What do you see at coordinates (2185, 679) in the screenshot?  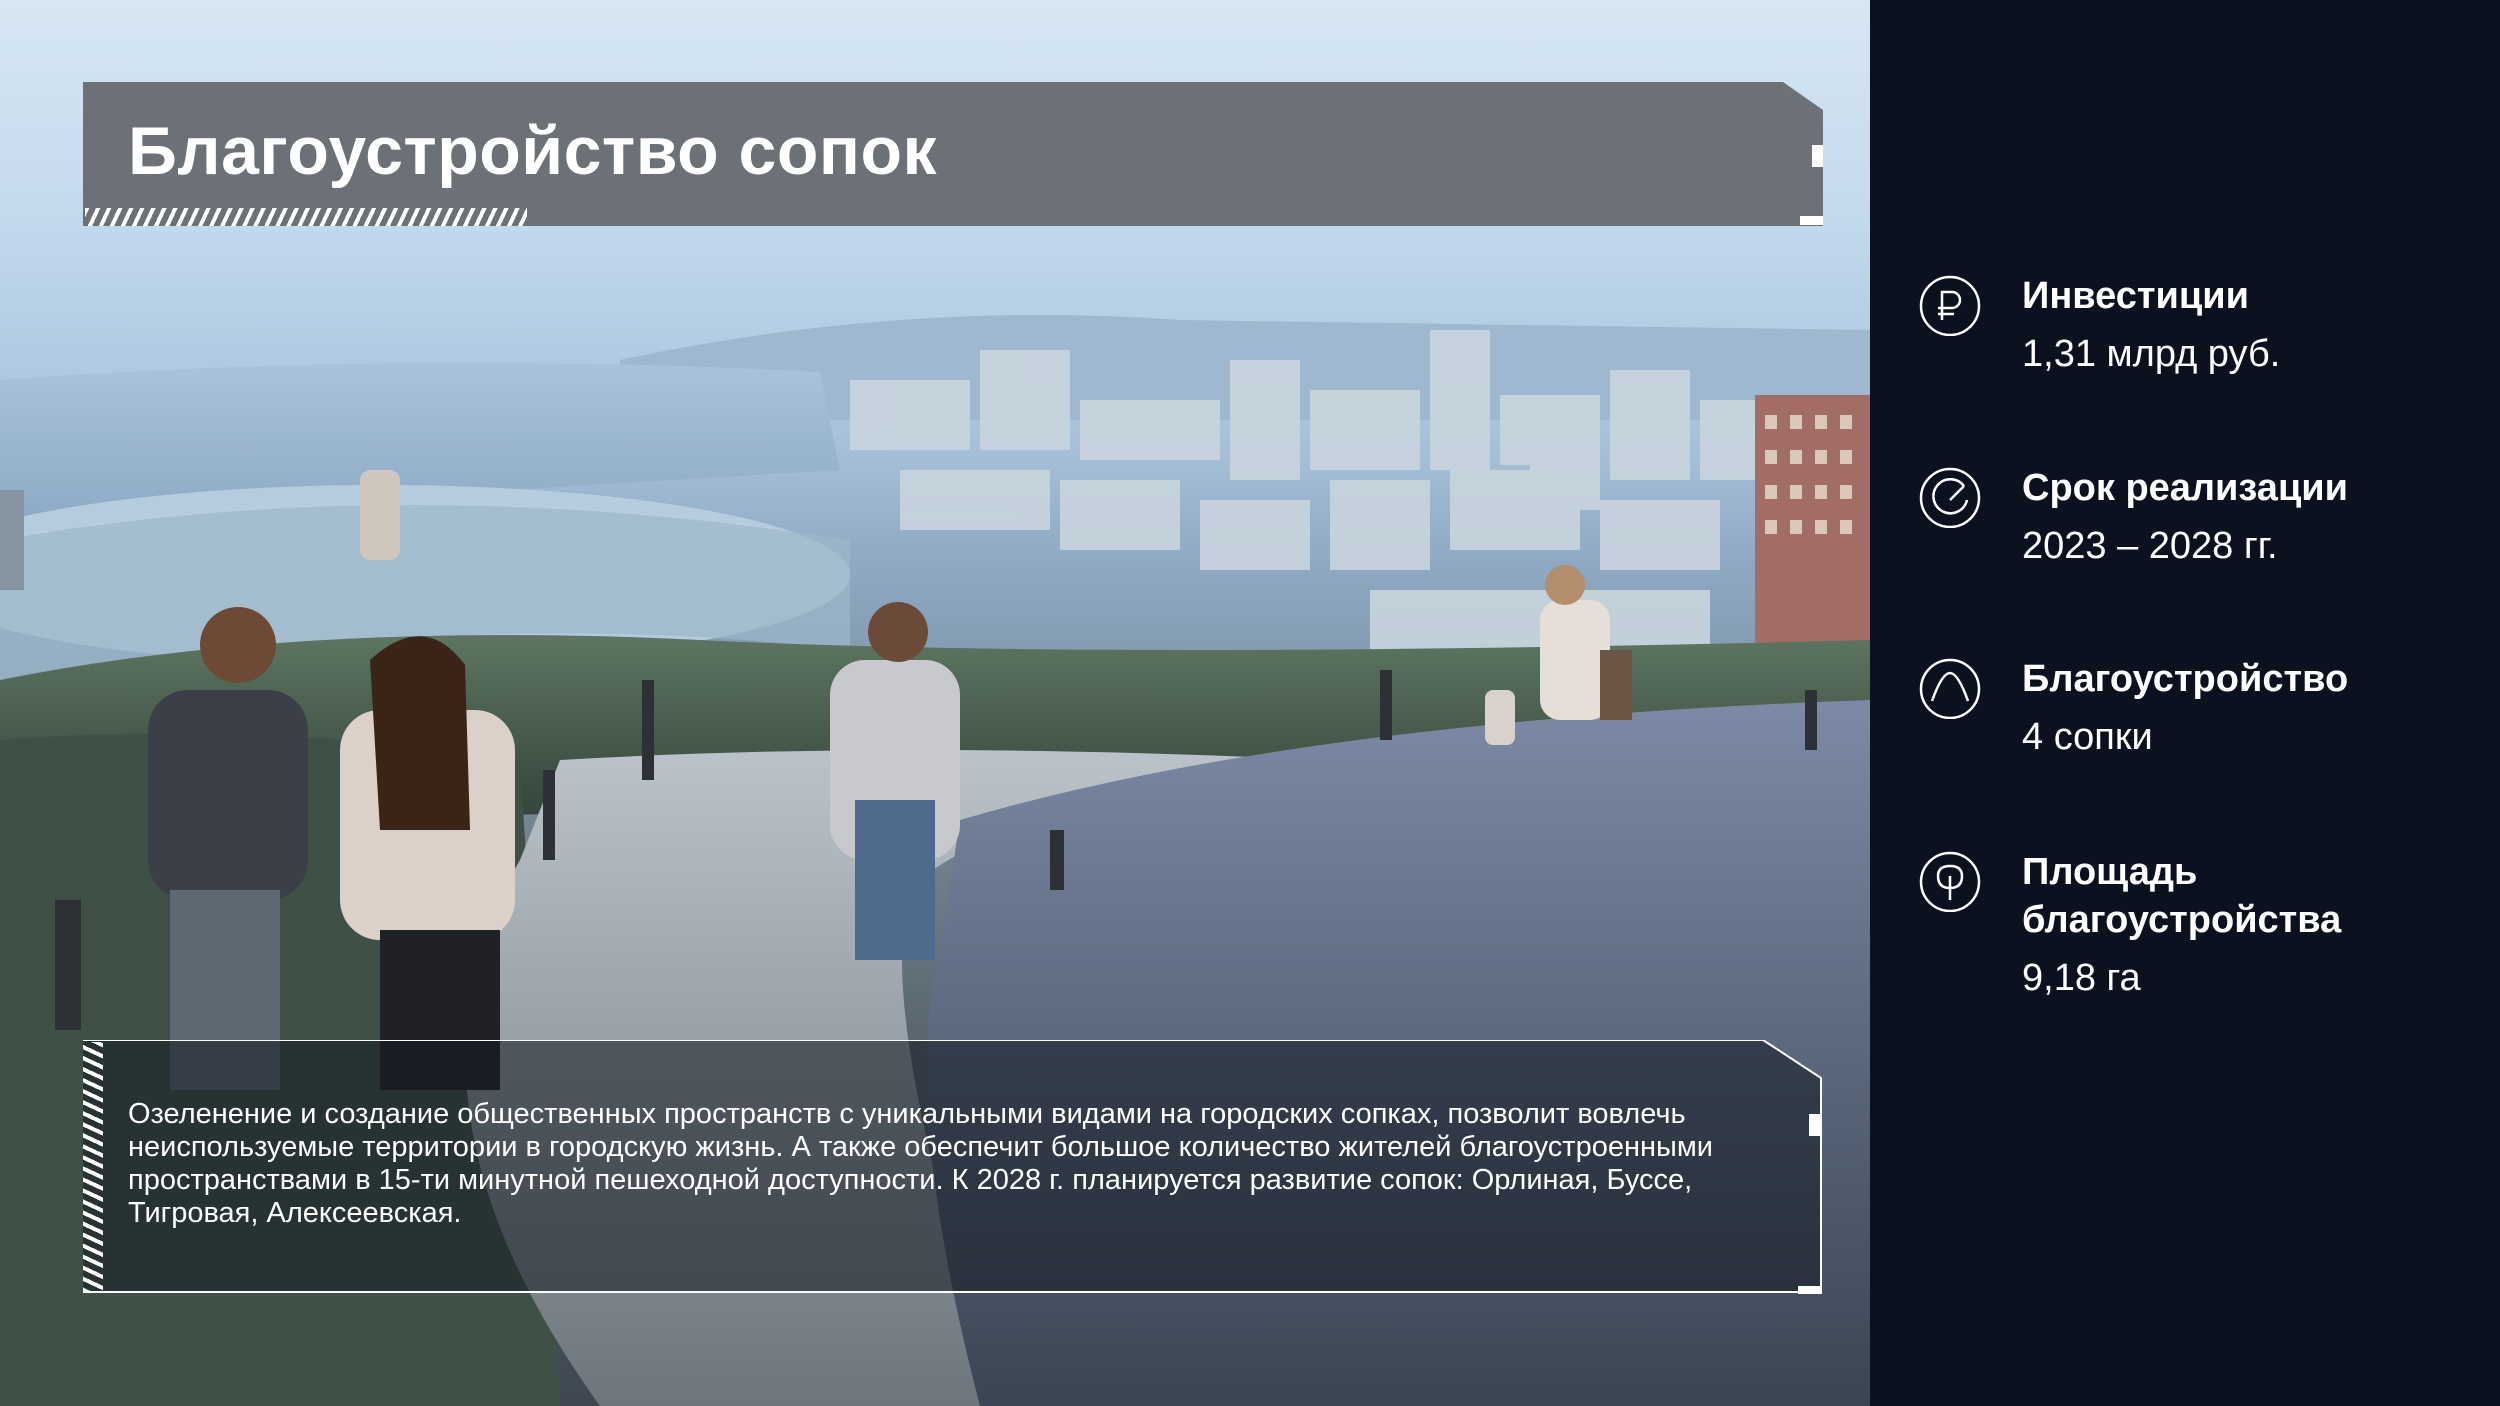 I see `stat-label: Благоустройство` at bounding box center [2185, 679].